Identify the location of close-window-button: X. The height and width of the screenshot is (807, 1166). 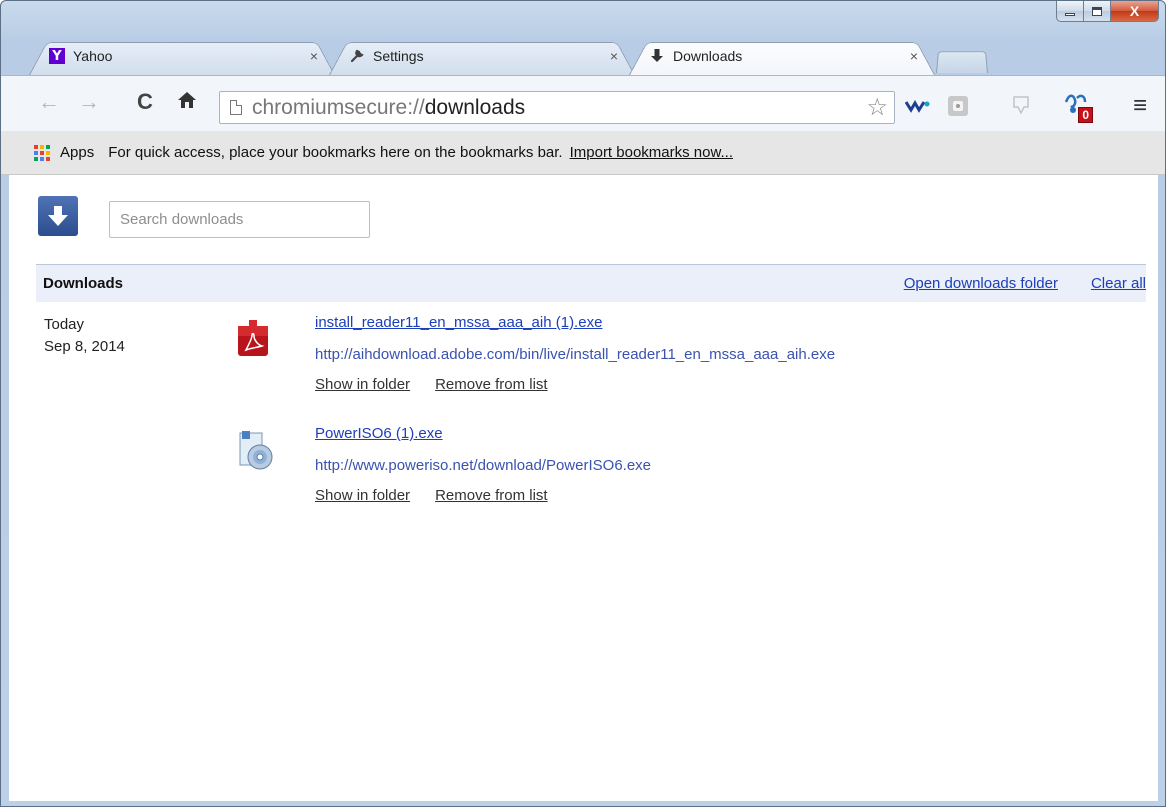
(1135, 11).